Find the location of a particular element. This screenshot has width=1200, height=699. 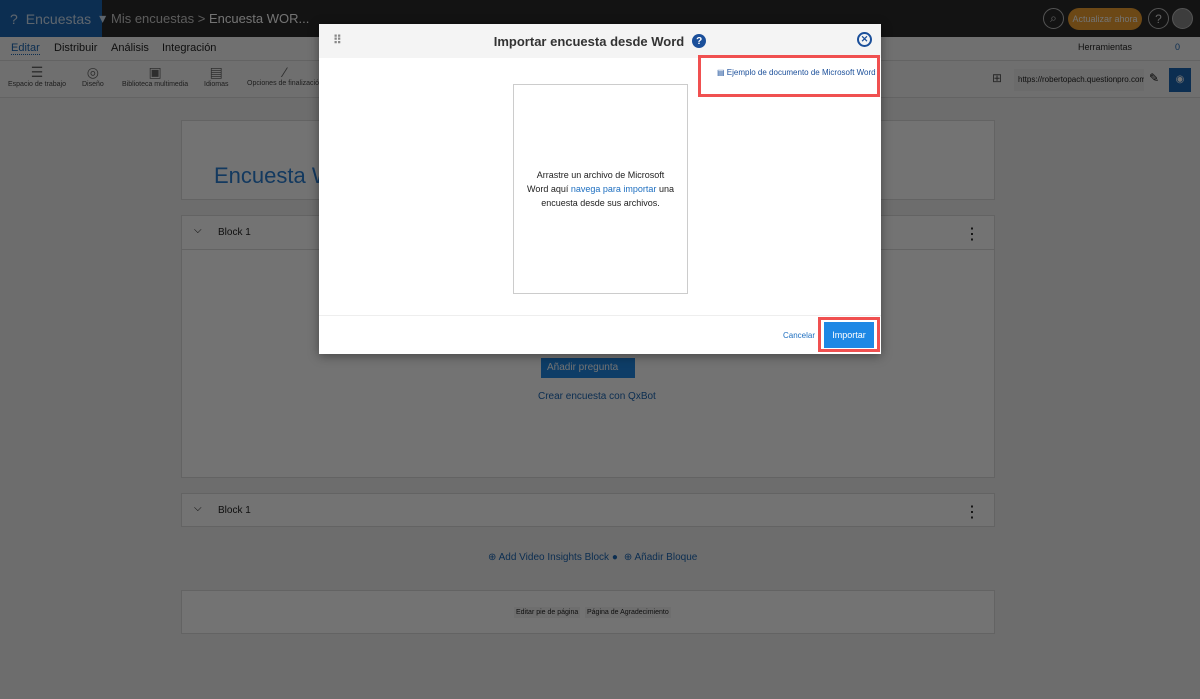

tool-languages: ▤ Idiomas is located at coordinates (216, 76).